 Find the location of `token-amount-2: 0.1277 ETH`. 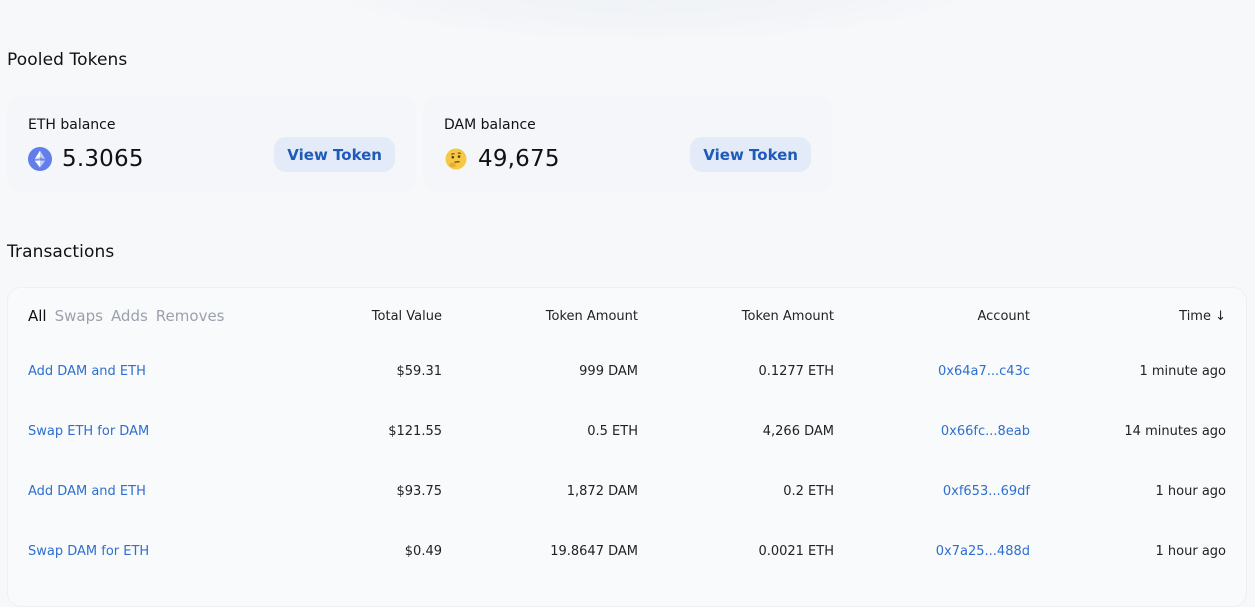

token-amount-2: 0.1277 ETH is located at coordinates (796, 371).